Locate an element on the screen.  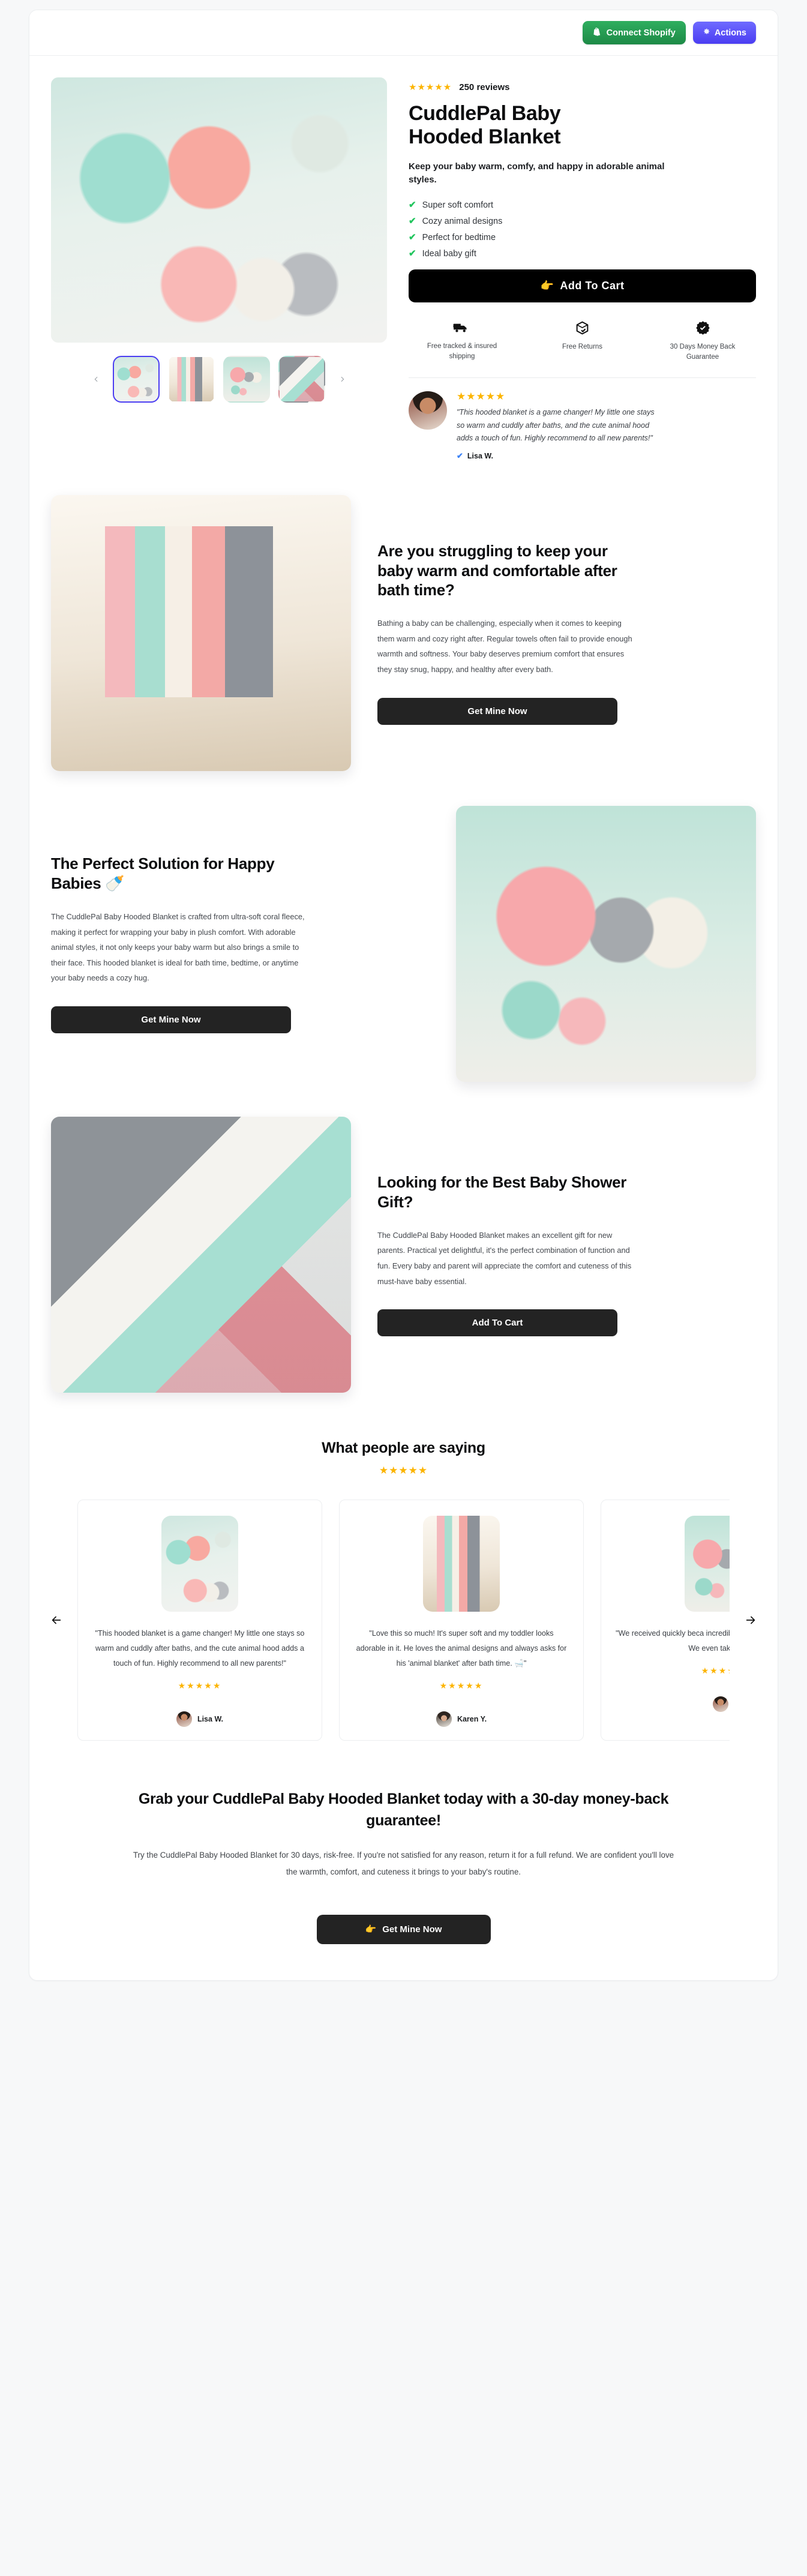
verified-badge-icon: ✔ is located at coordinates (460, 456).